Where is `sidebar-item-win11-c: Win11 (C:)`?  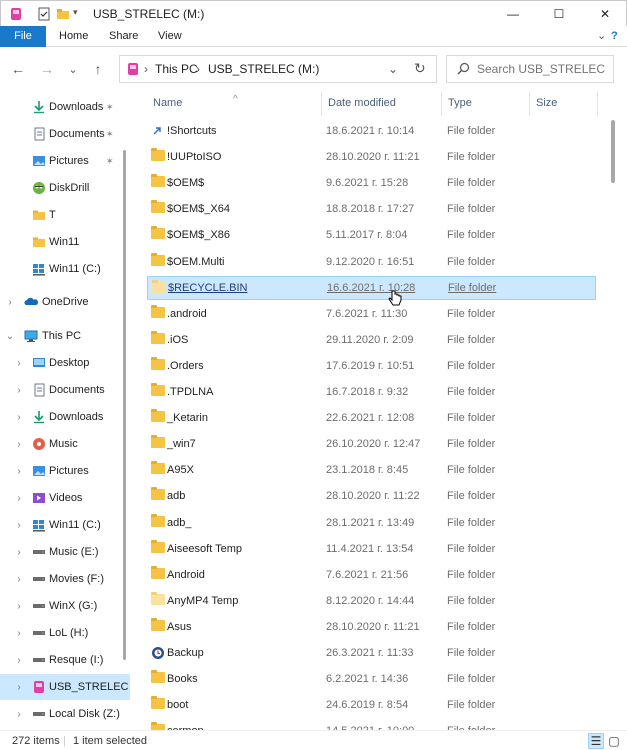
sidebar-item-win11-c: Win11 (C:) is located at coordinates (65, 269).